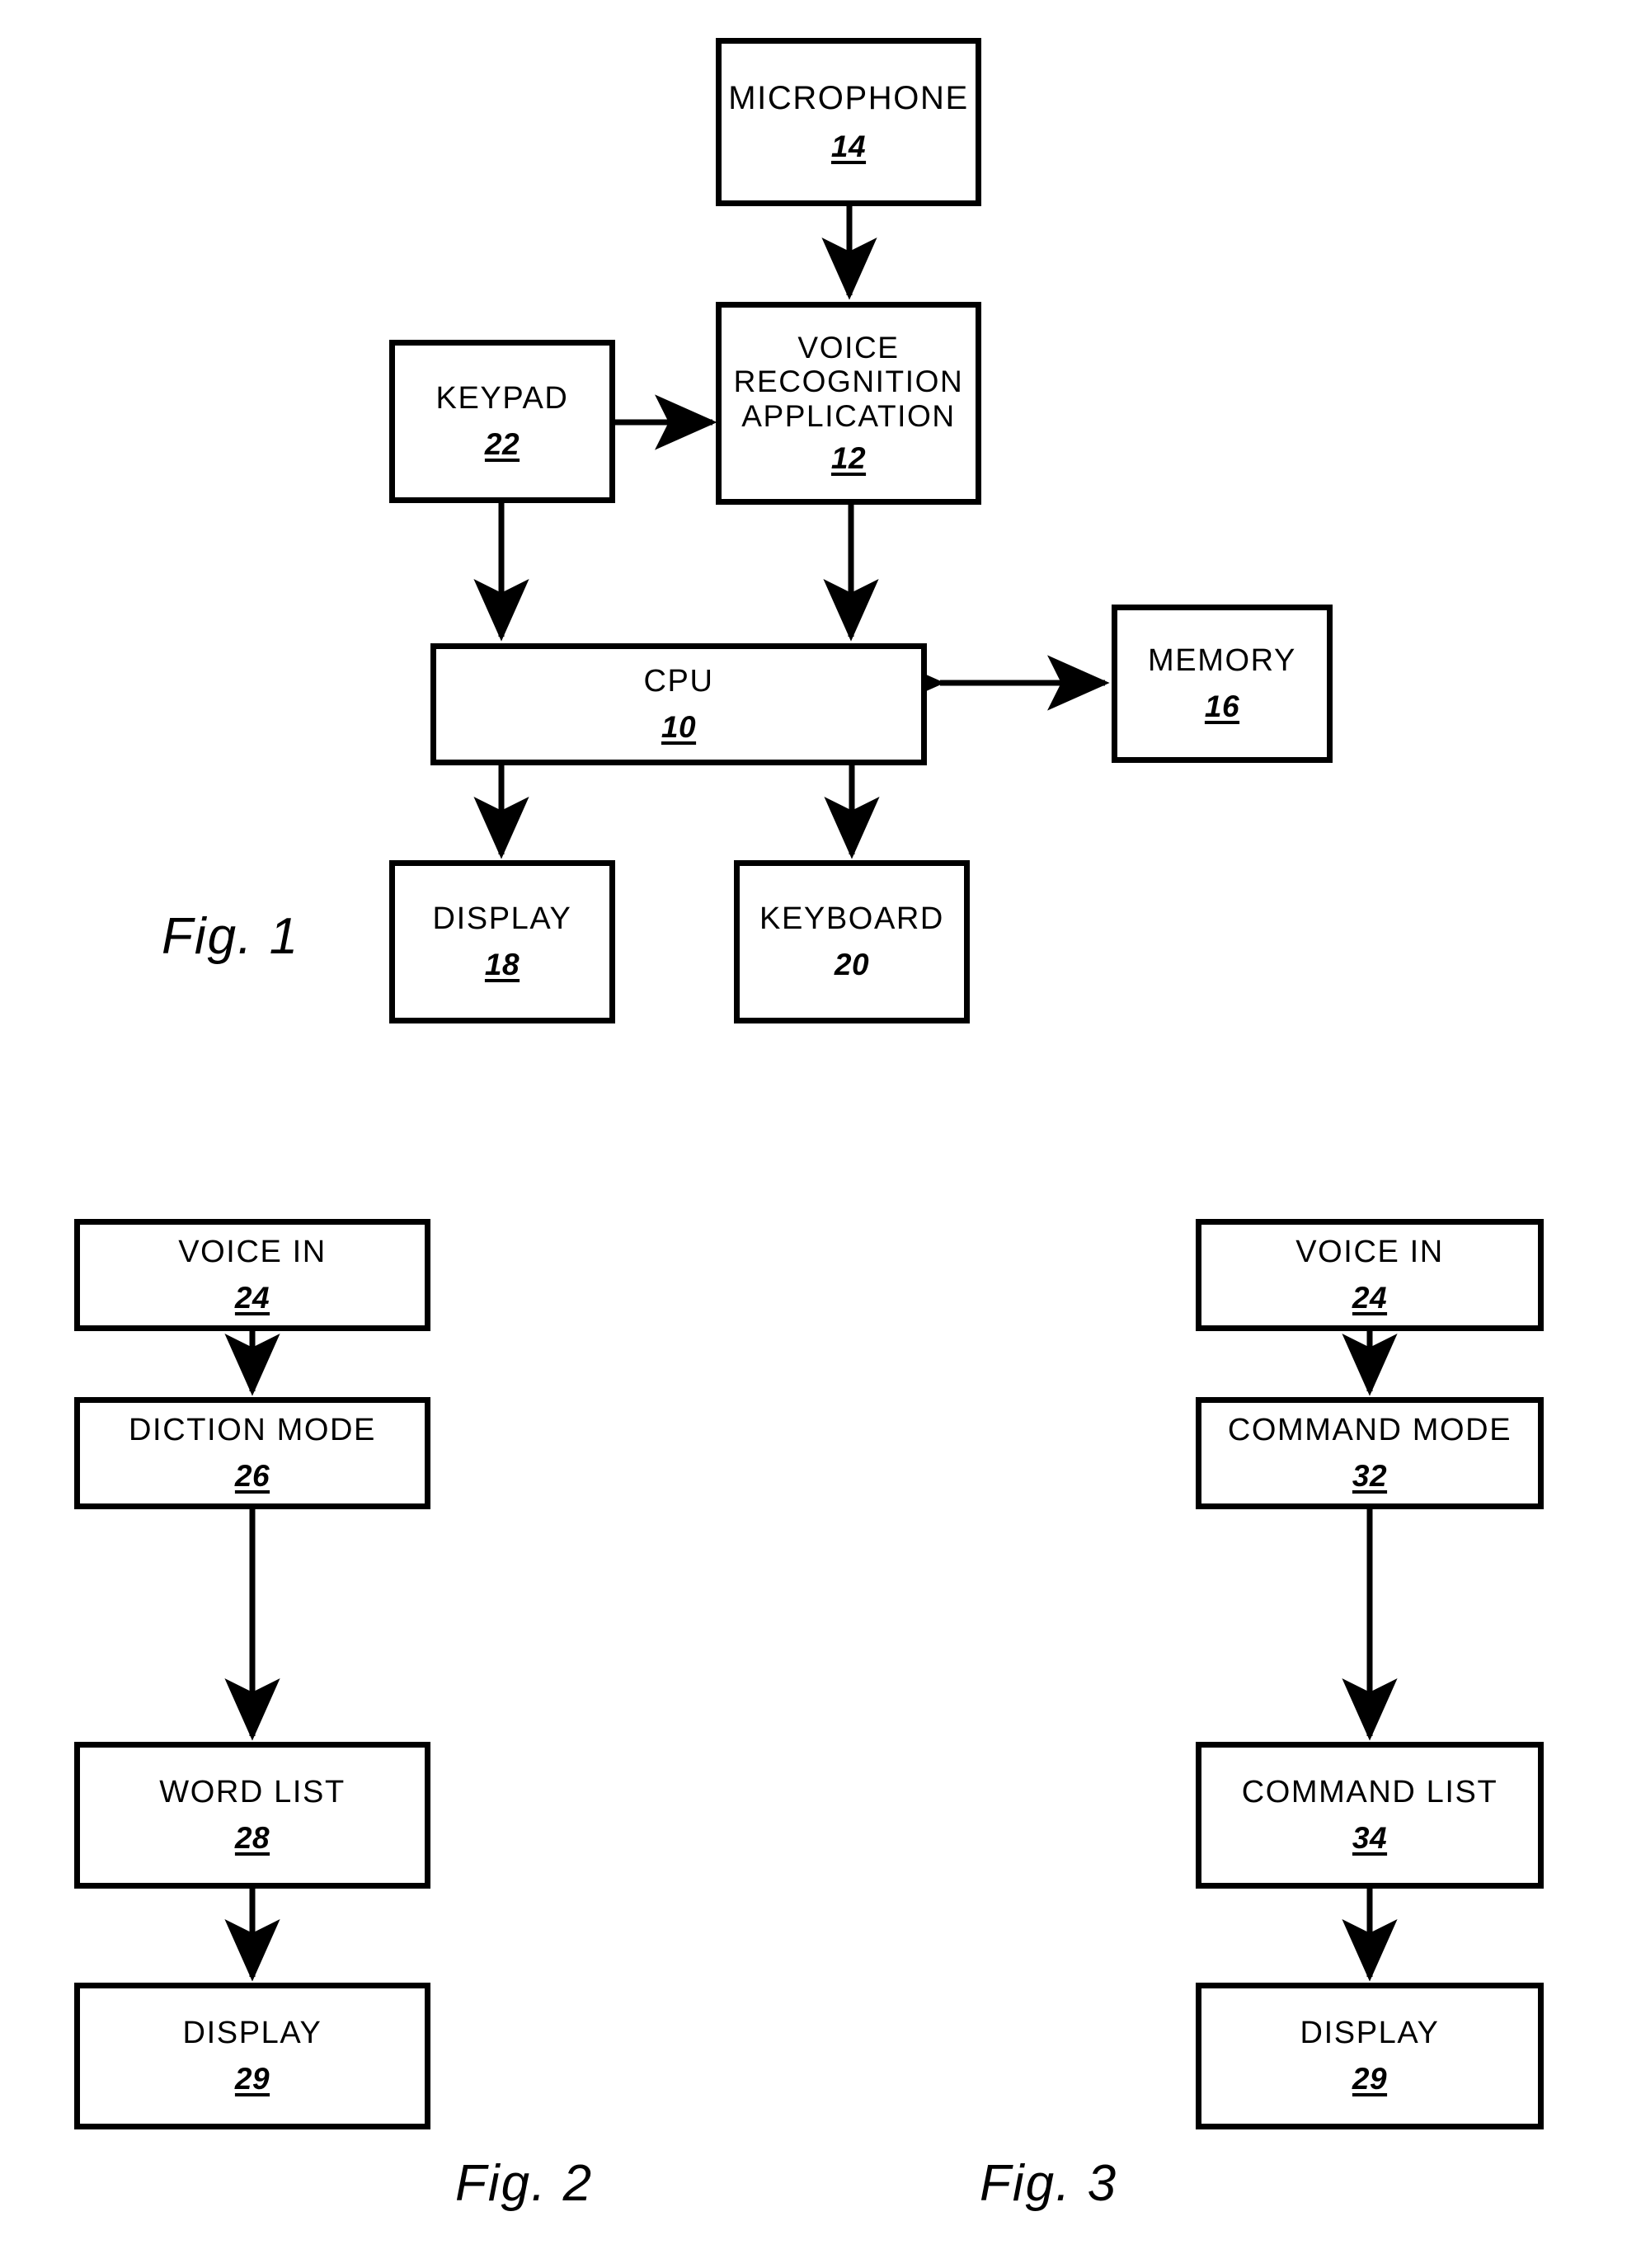 The image size is (1641, 2268). What do you see at coordinates (252, 1476) in the screenshot?
I see `node-reference-numeral: 26` at bounding box center [252, 1476].